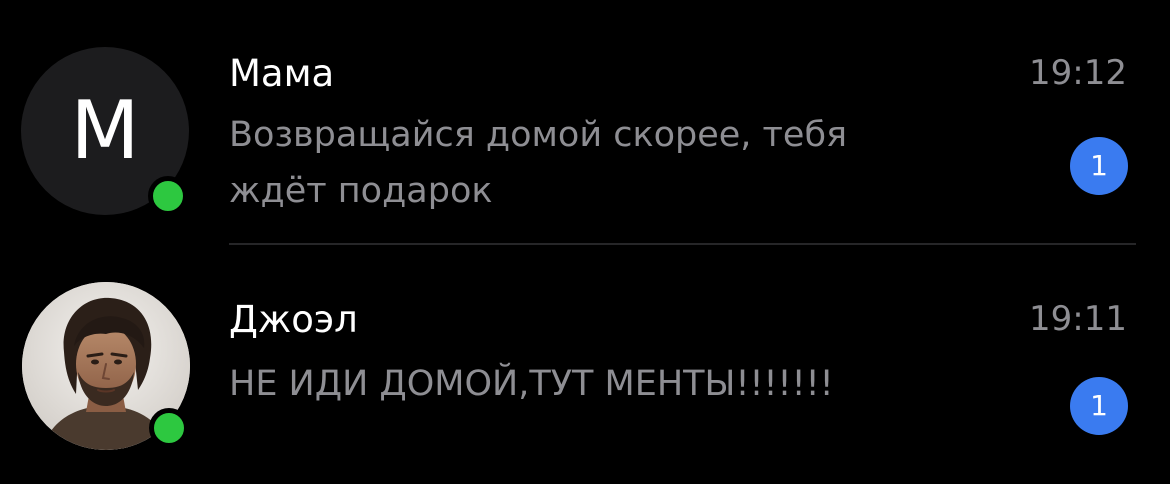 This screenshot has height=484, width=1170. What do you see at coordinates (531, 384) in the screenshot?
I see `message-preview: НЕ ИДИ ДОМОЙ,ТУТ МЕНТЫ!!!!!!!` at bounding box center [531, 384].